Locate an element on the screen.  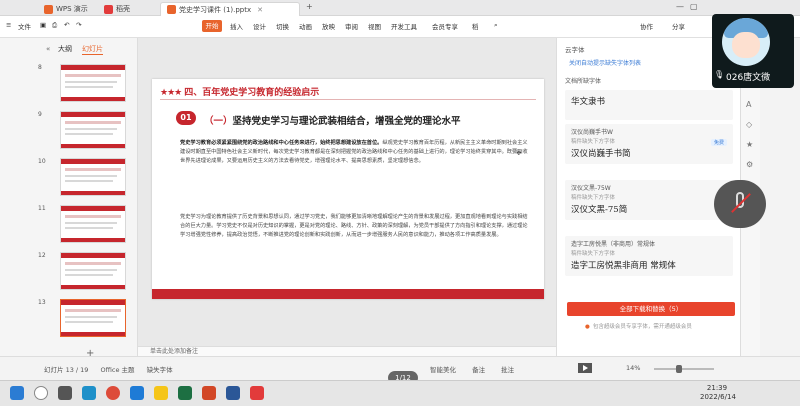
play-icon is located at coordinates (585, 368).